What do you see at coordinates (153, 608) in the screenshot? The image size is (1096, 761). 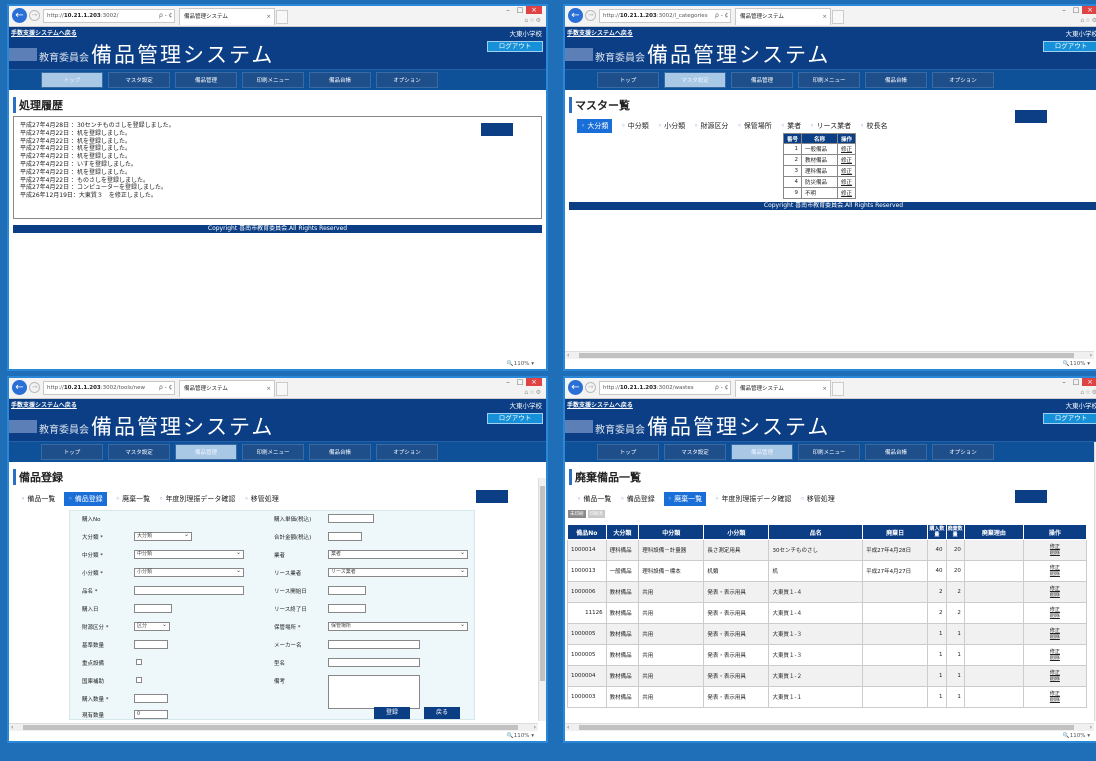 I see `purchase-date-input` at bounding box center [153, 608].